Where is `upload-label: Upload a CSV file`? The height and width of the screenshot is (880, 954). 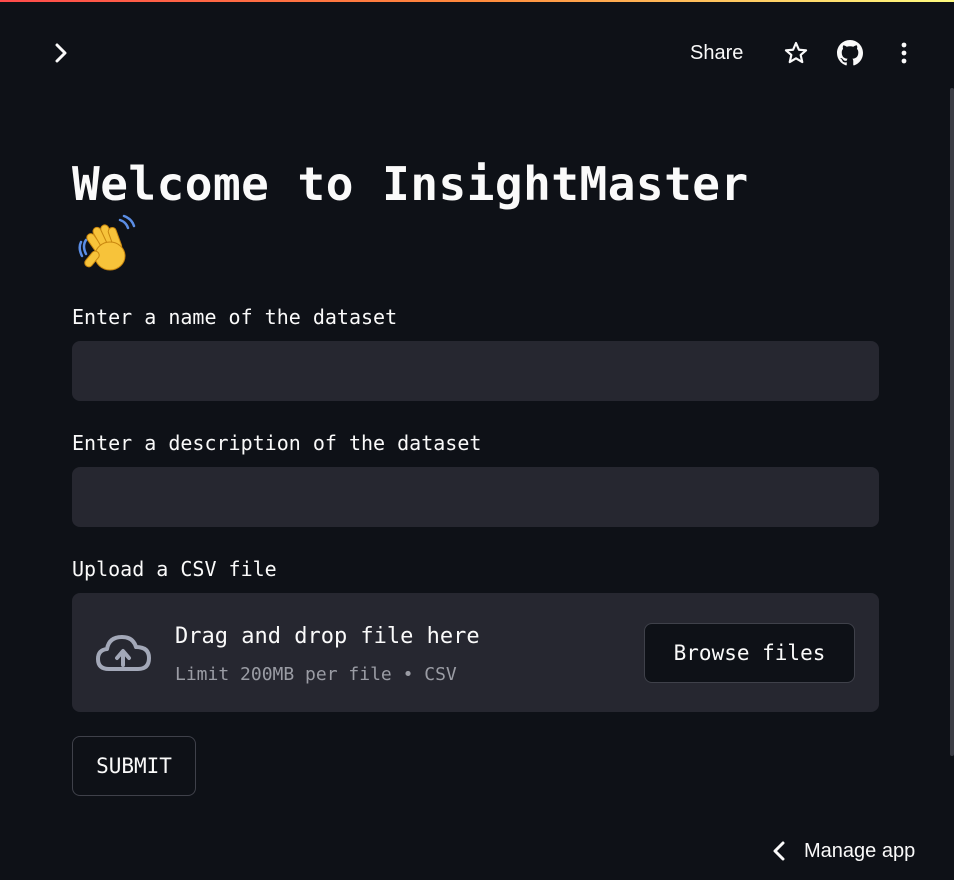 upload-label: Upload a CSV file is located at coordinates (174, 569).